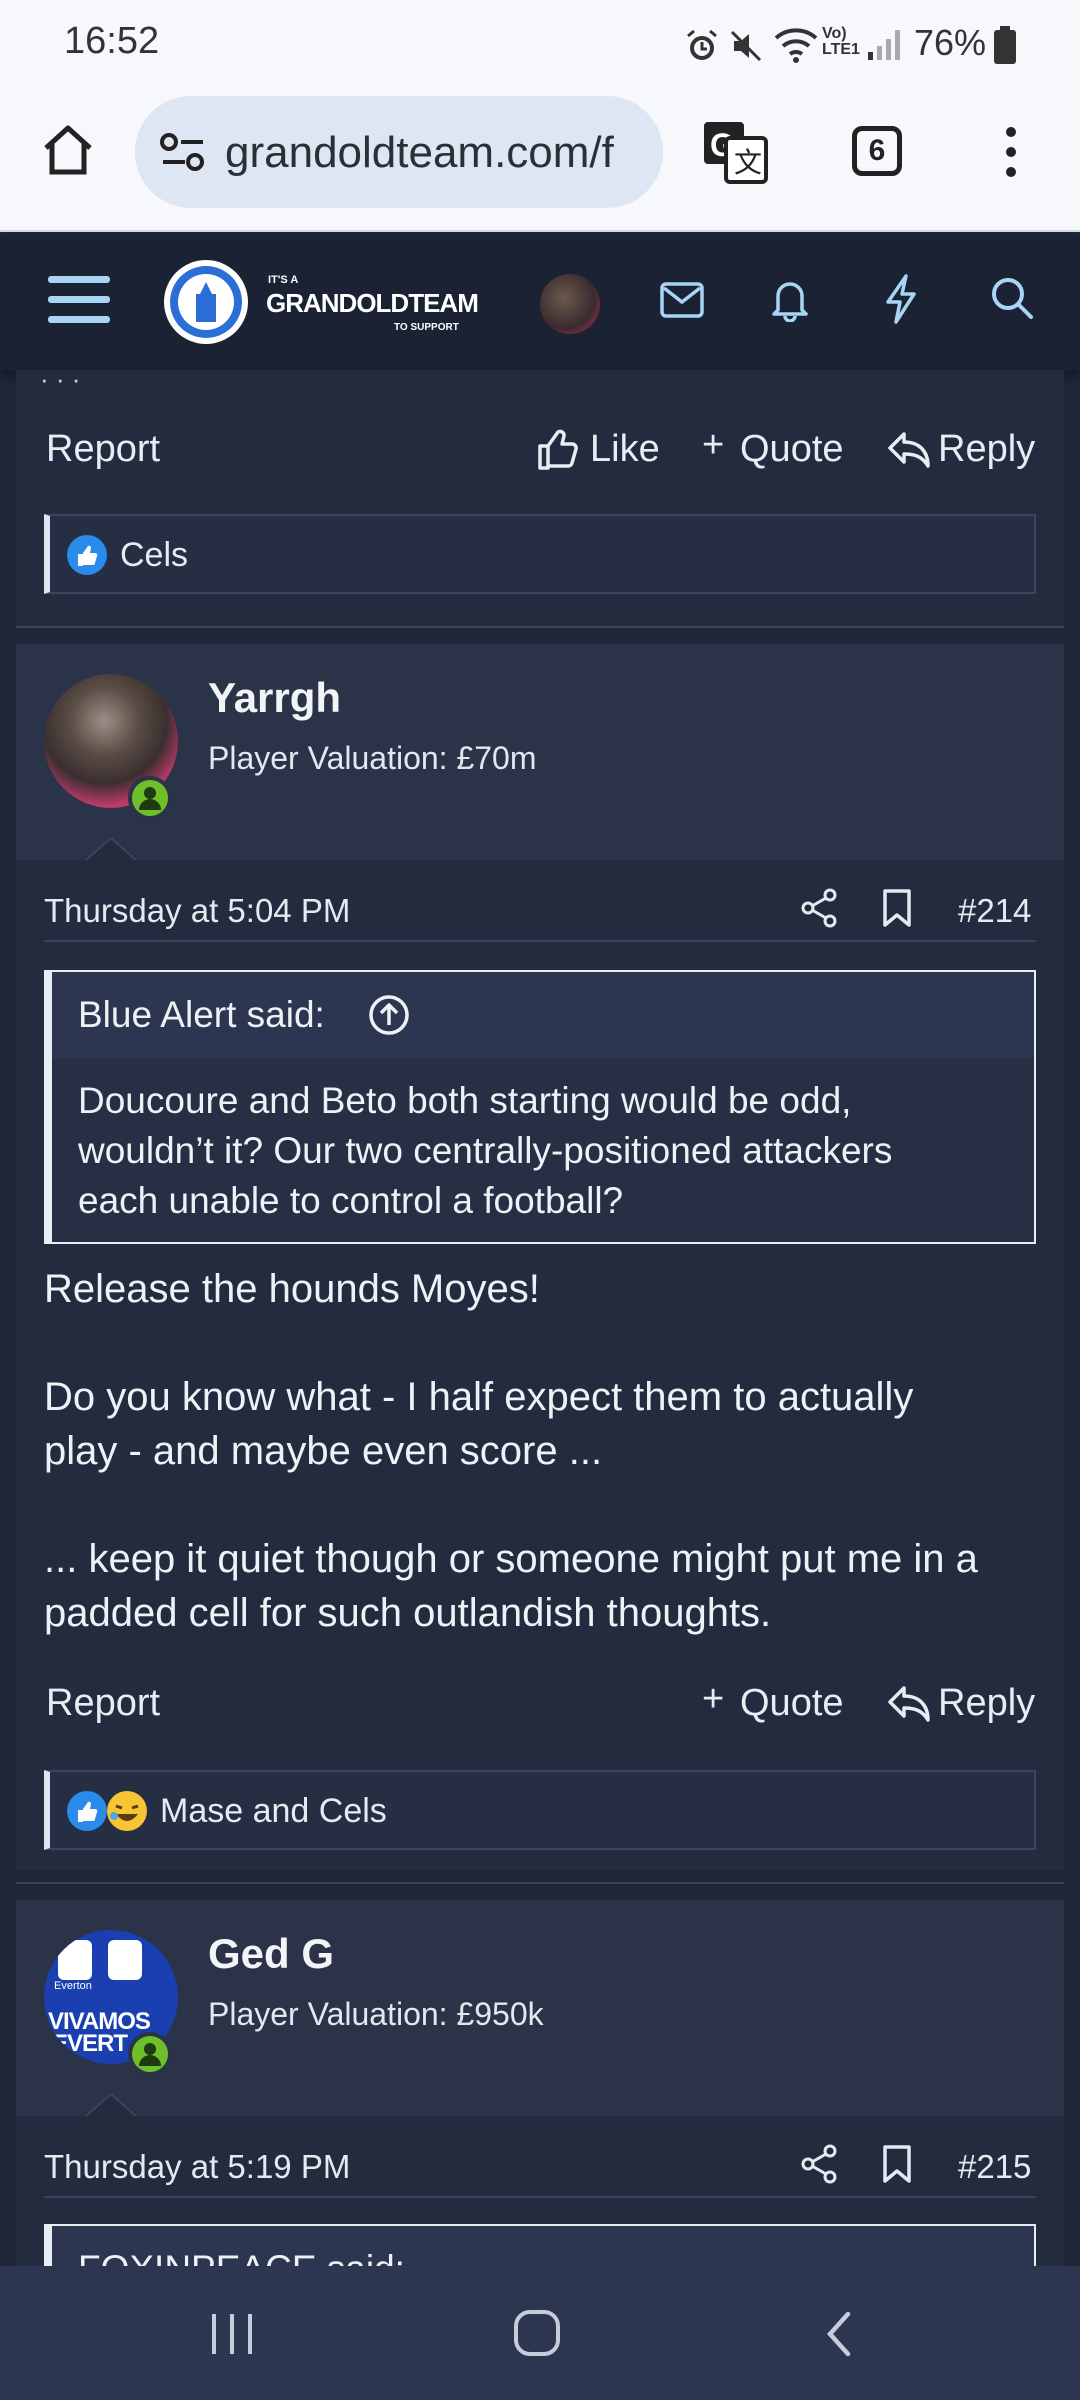 The image size is (1080, 2400). What do you see at coordinates (60, 379) in the screenshot?
I see `truncated-text: · · ·` at bounding box center [60, 379].